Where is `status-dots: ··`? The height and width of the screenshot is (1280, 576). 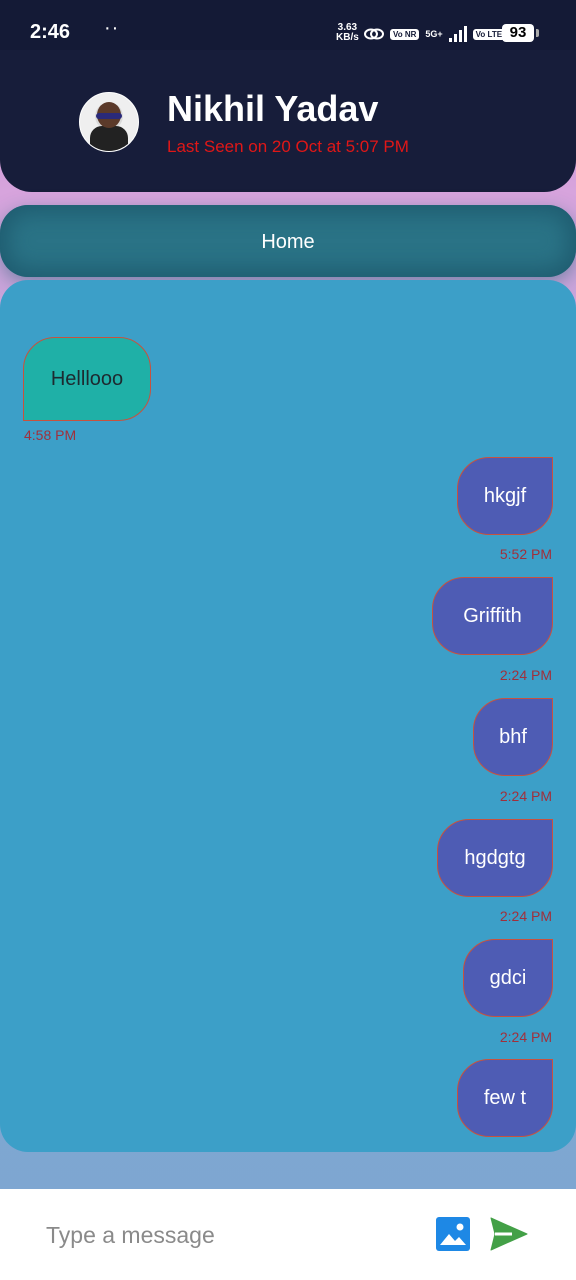
status-dots: ·· is located at coordinates (112, 28).